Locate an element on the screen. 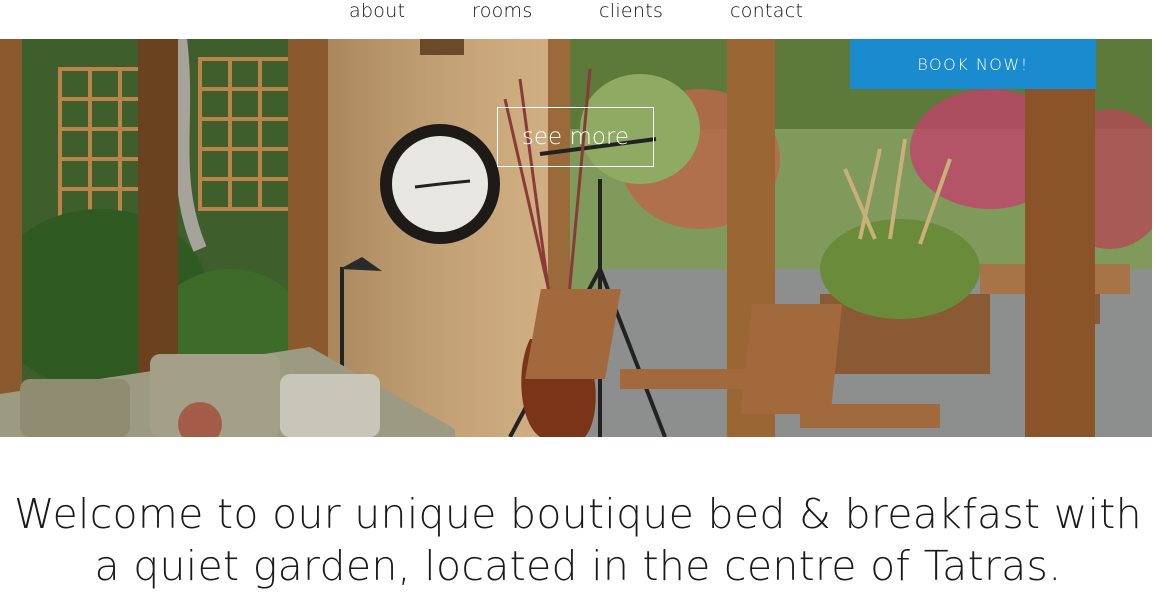  nav-link-contact: contact is located at coordinates (766, 11).